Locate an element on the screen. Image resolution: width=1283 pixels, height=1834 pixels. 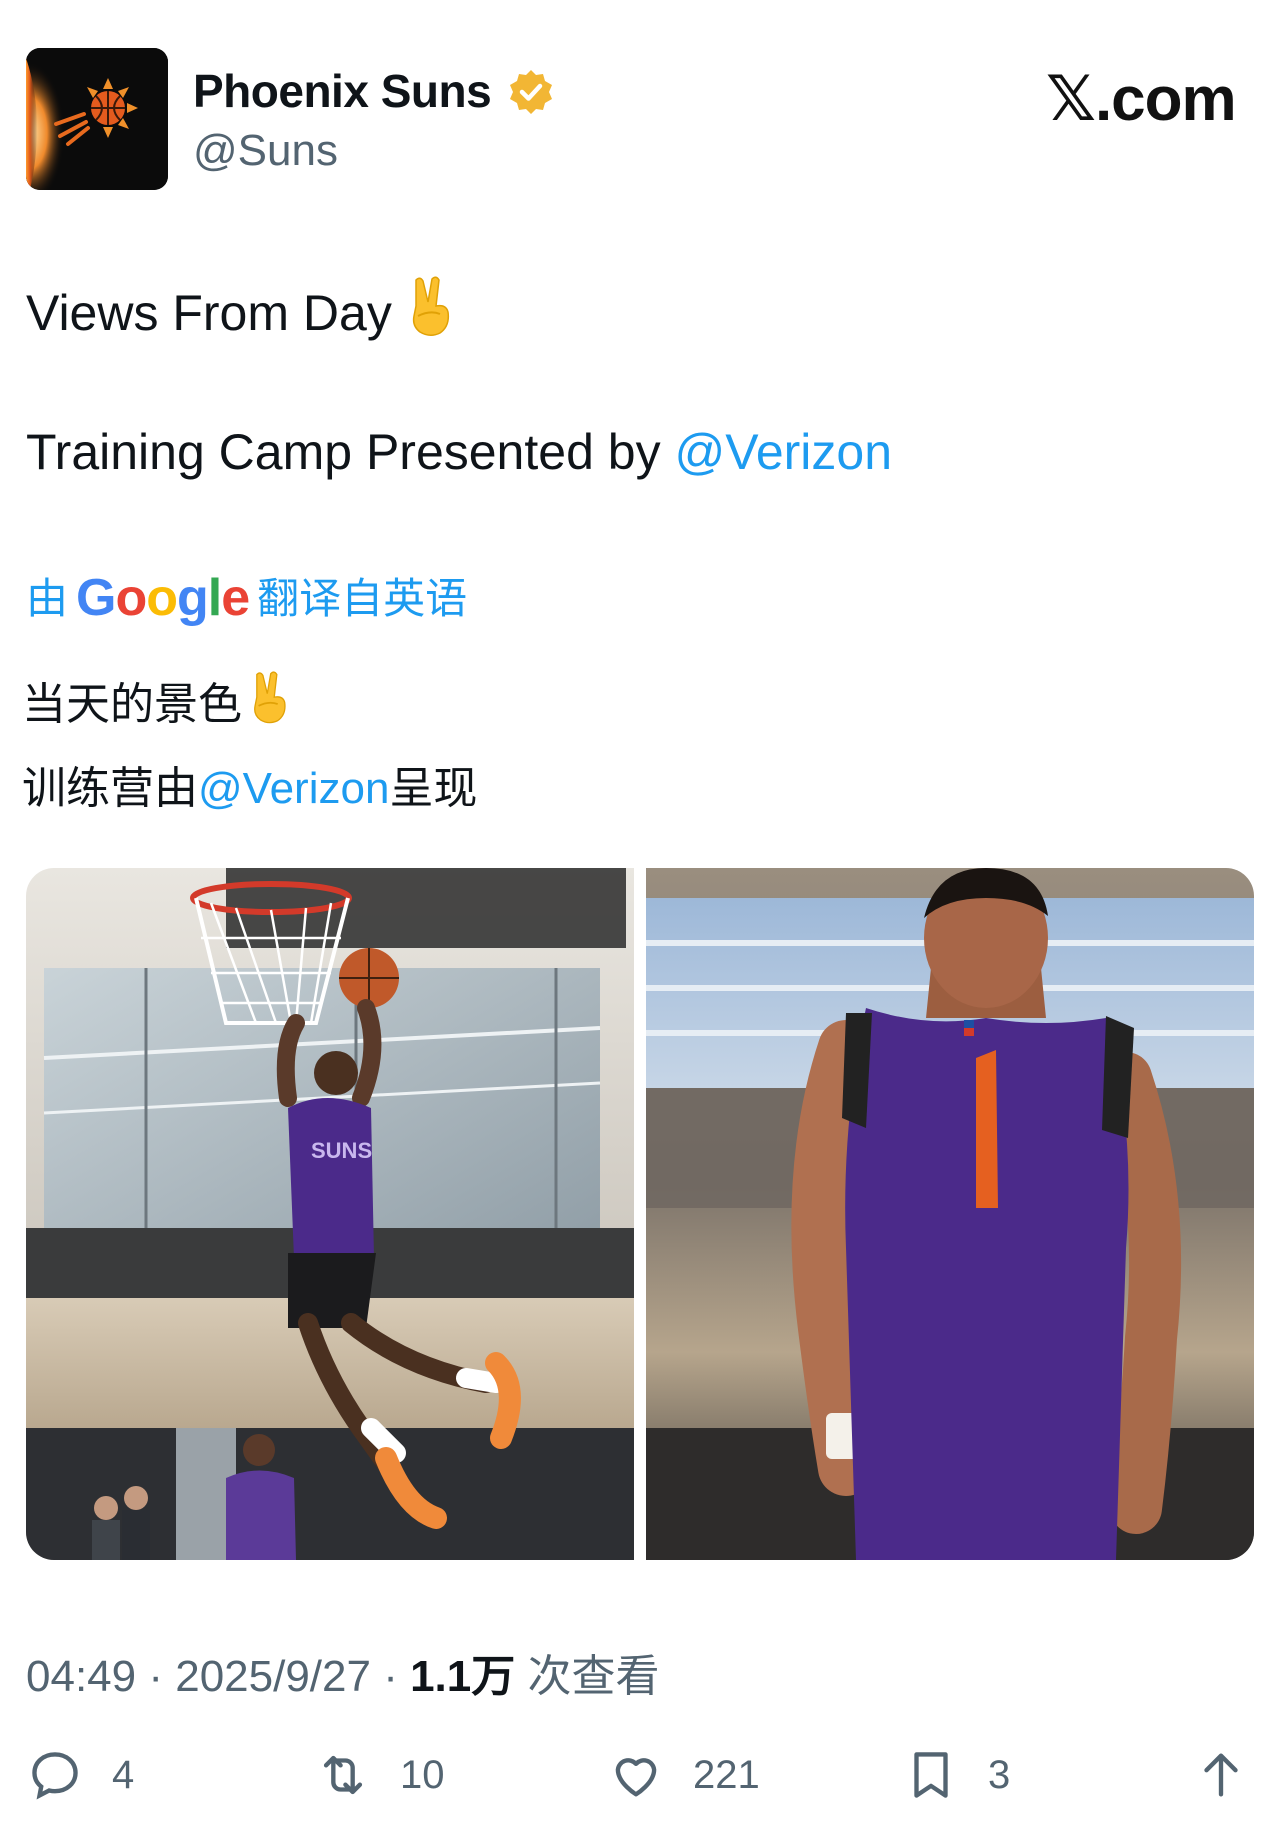
tweet-text-line1: Views From Day is located at coordinates (240, 313).